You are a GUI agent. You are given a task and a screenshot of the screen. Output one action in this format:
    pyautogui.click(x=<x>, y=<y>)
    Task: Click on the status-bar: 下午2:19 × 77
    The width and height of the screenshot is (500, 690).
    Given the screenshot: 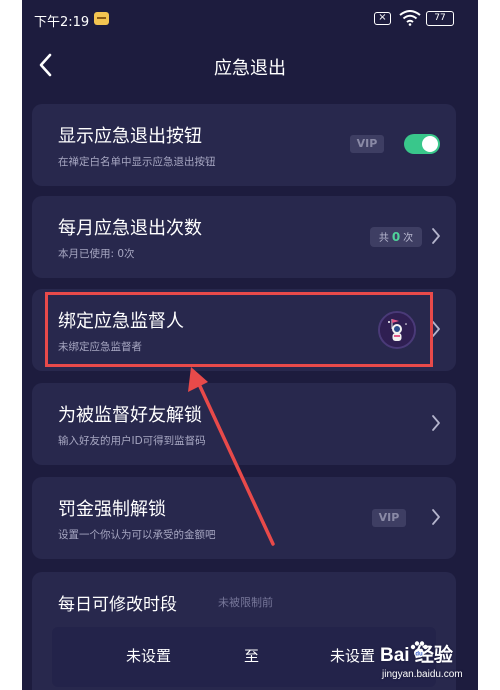 What is the action you would take?
    pyautogui.click(x=250, y=20)
    